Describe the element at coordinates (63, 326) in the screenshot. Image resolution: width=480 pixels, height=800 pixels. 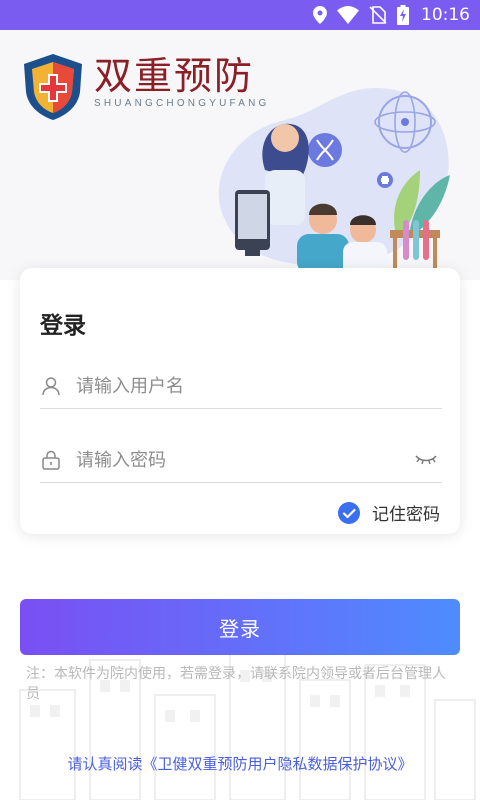
I see `login-card-title: 登录` at that location.